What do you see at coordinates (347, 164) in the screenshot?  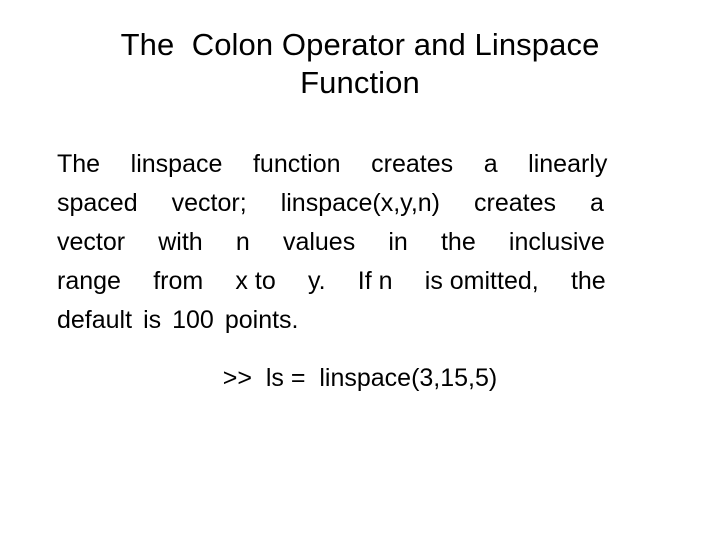 I see `body-line: The linspace function creates a linearly` at bounding box center [347, 164].